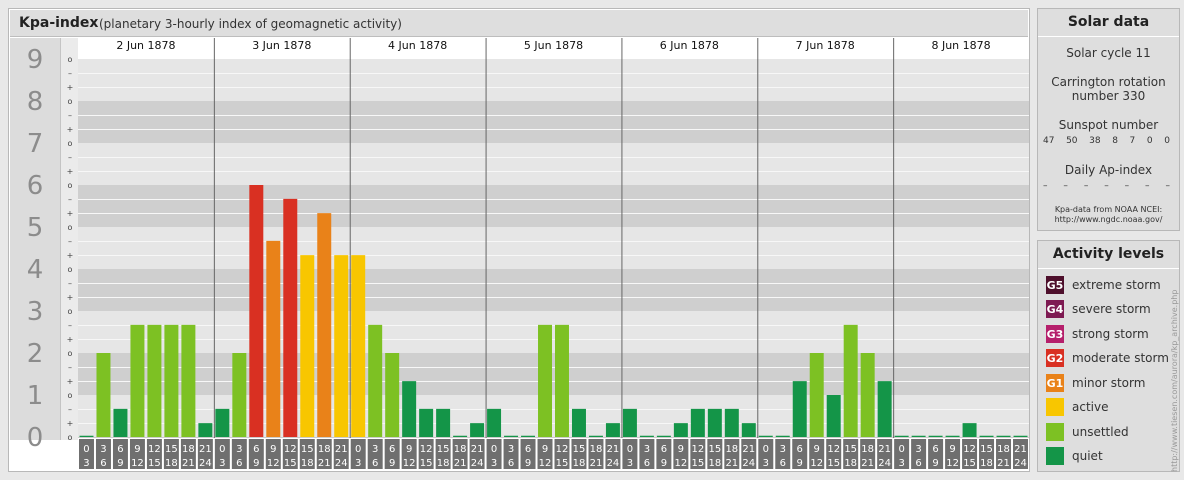  Describe the element at coordinates (1120, 358) in the screenshot. I see `level-label: moderate storm` at that location.